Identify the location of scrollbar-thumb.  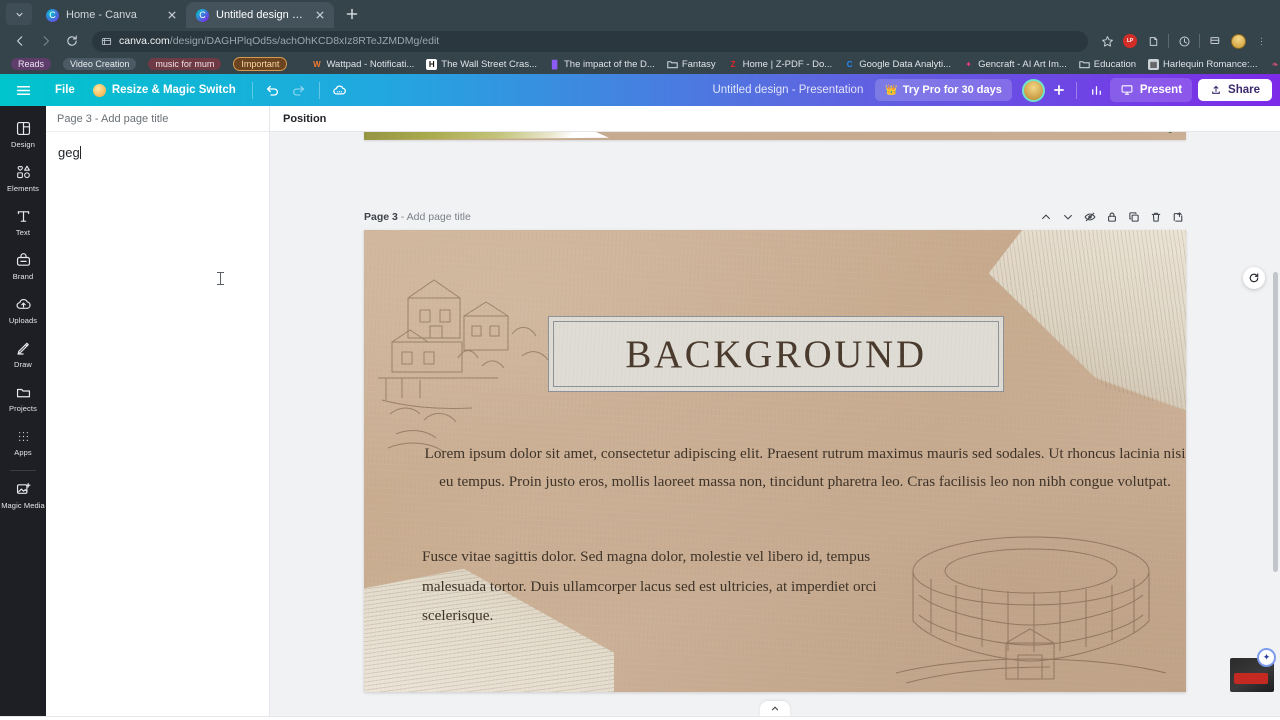
(1275, 422).